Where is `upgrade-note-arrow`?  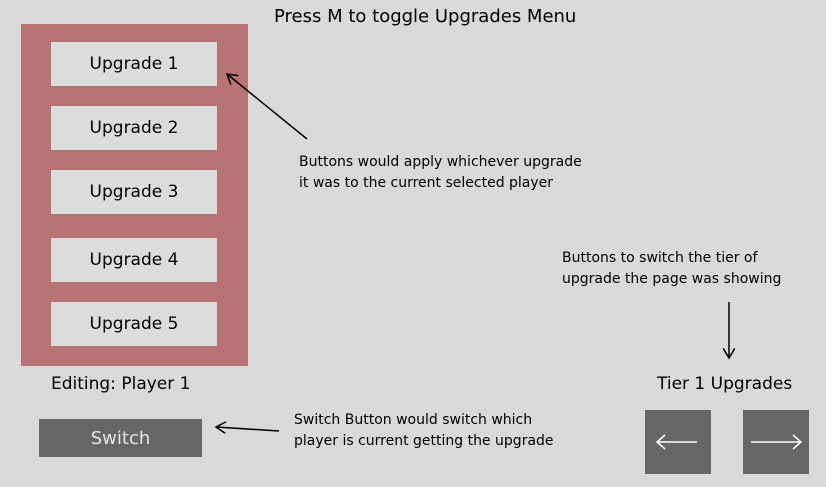 upgrade-note-arrow is located at coordinates (267, 107).